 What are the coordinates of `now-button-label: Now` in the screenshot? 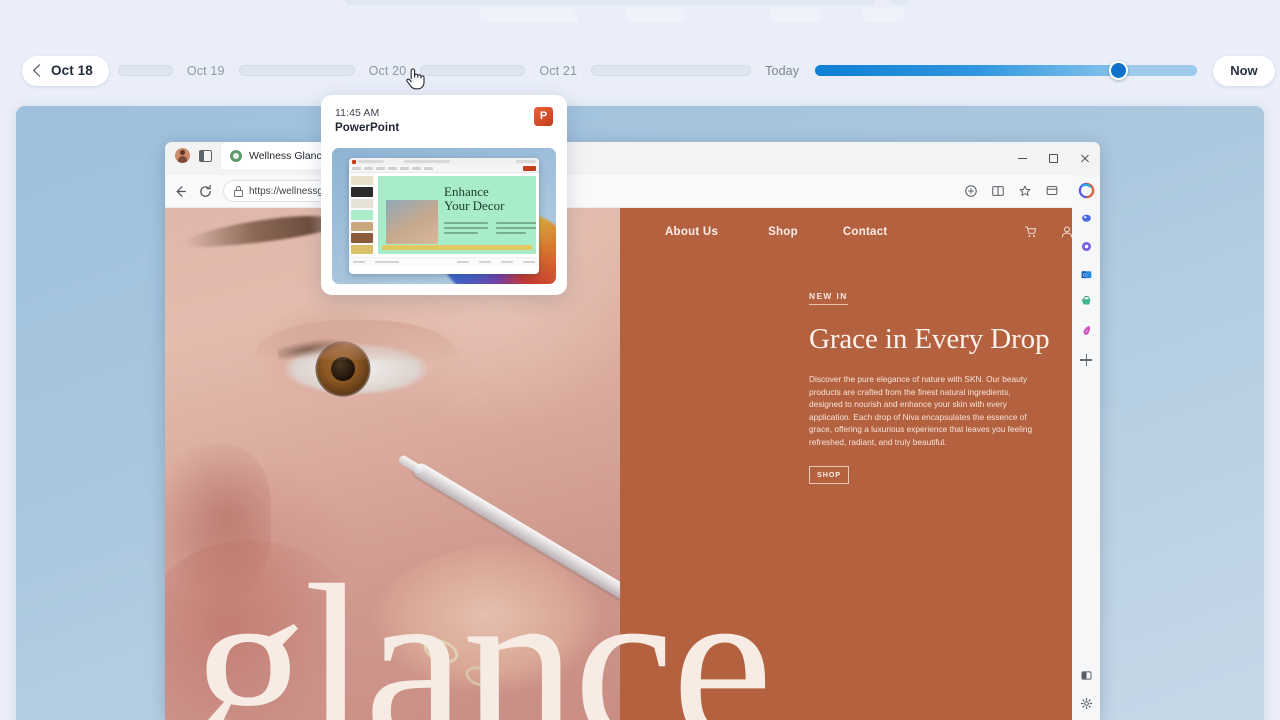 It's located at (1244, 70).